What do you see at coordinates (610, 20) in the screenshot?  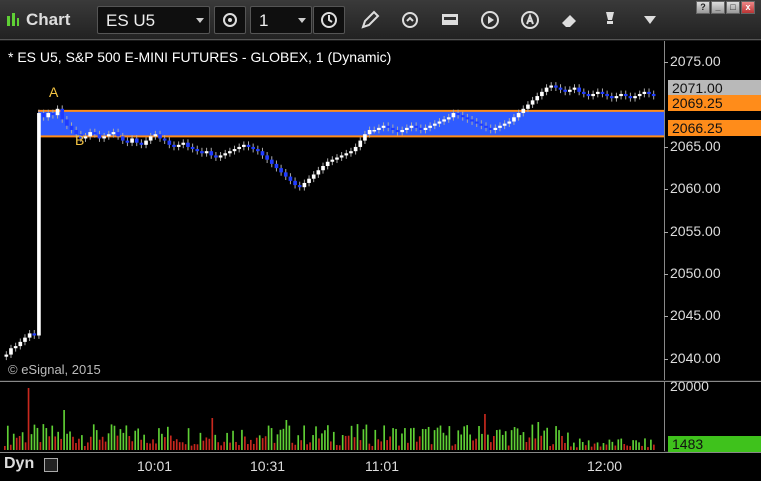 I see `marker-icon` at bounding box center [610, 20].